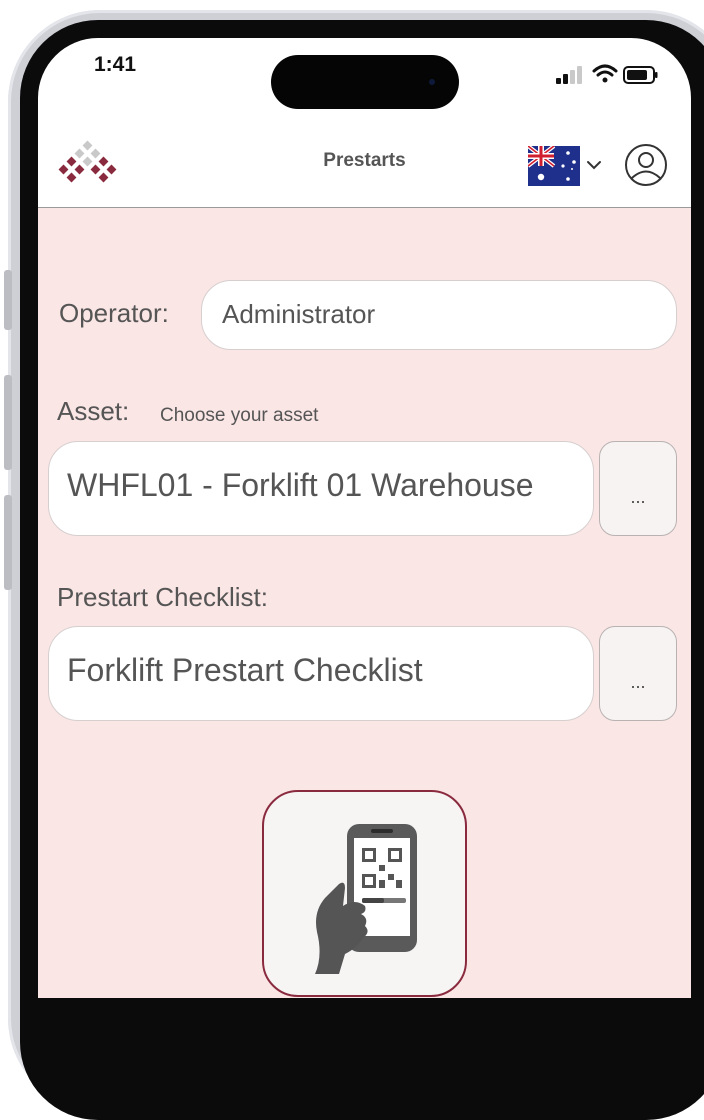 The height and width of the screenshot is (1120, 704). Describe the element at coordinates (93, 411) in the screenshot. I see `asset-label: Asset:` at that location.